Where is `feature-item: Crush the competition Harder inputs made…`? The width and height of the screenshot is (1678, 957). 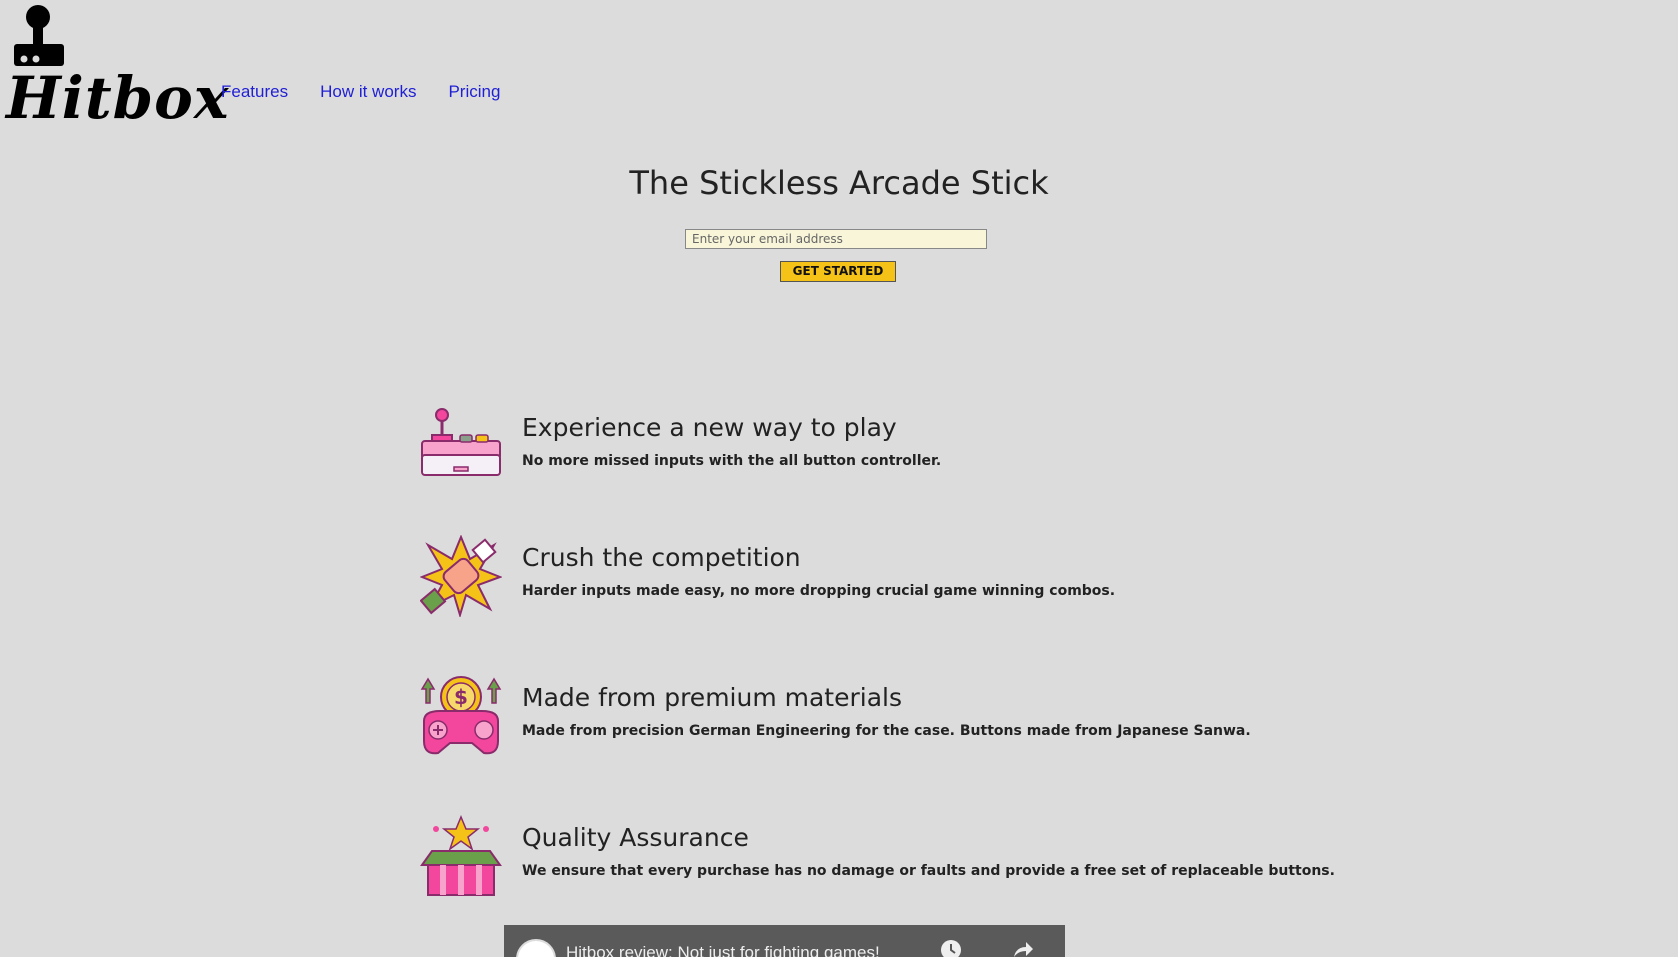
feature-item: Crush the competition Harder inputs made… is located at coordinates (870, 580).